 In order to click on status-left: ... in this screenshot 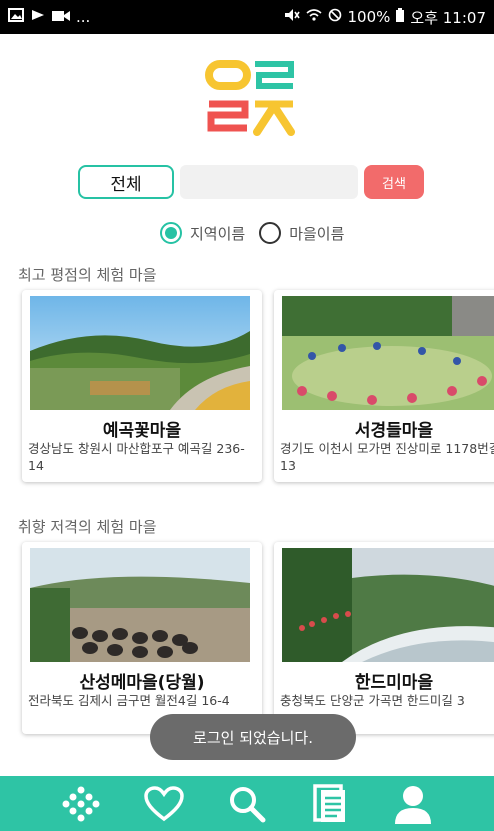, I will do `click(49, 17)`.